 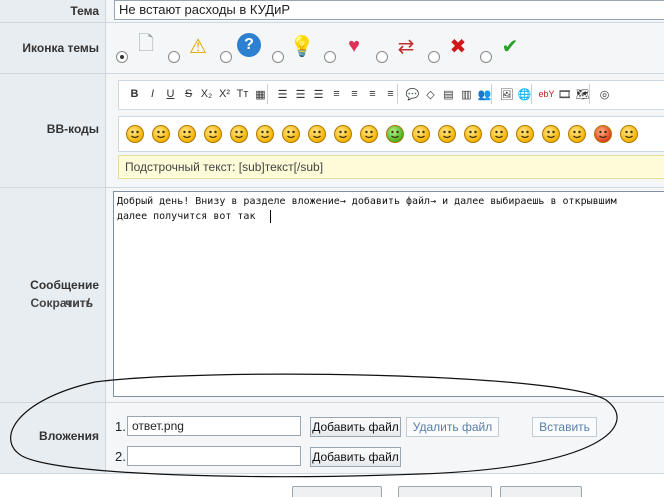 I want to click on lightbulb-icon: 💡, so click(x=302, y=46).